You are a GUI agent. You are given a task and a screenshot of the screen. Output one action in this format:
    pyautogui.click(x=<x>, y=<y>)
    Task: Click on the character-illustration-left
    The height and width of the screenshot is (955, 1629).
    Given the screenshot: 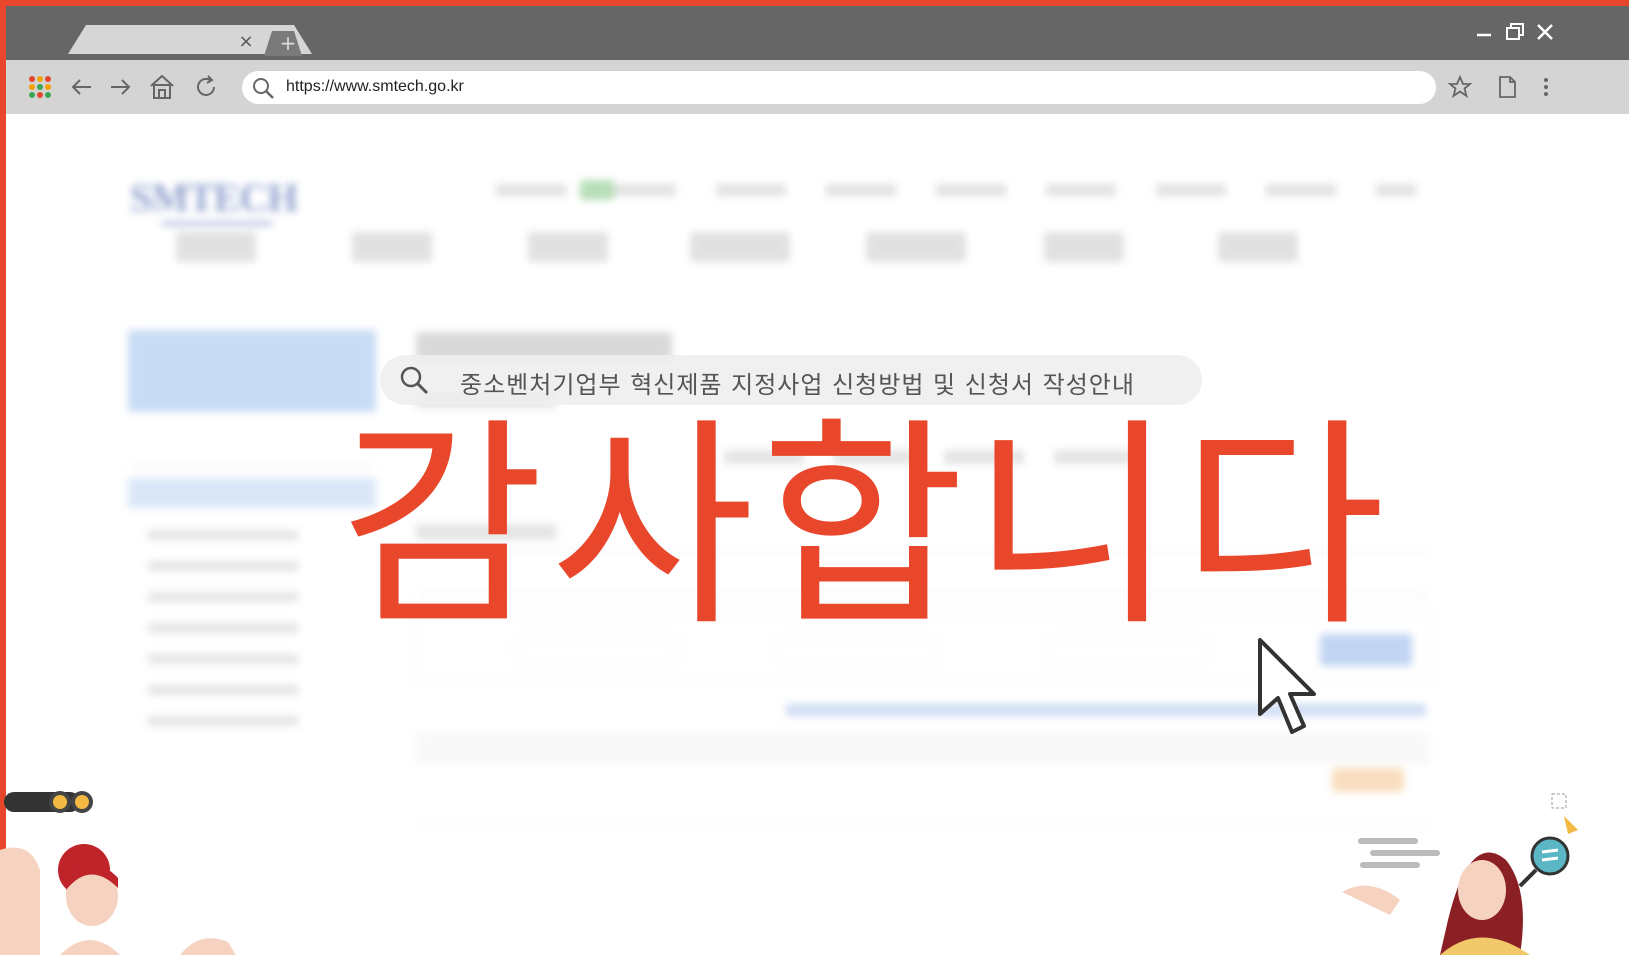 What is the action you would take?
    pyautogui.click(x=120, y=892)
    